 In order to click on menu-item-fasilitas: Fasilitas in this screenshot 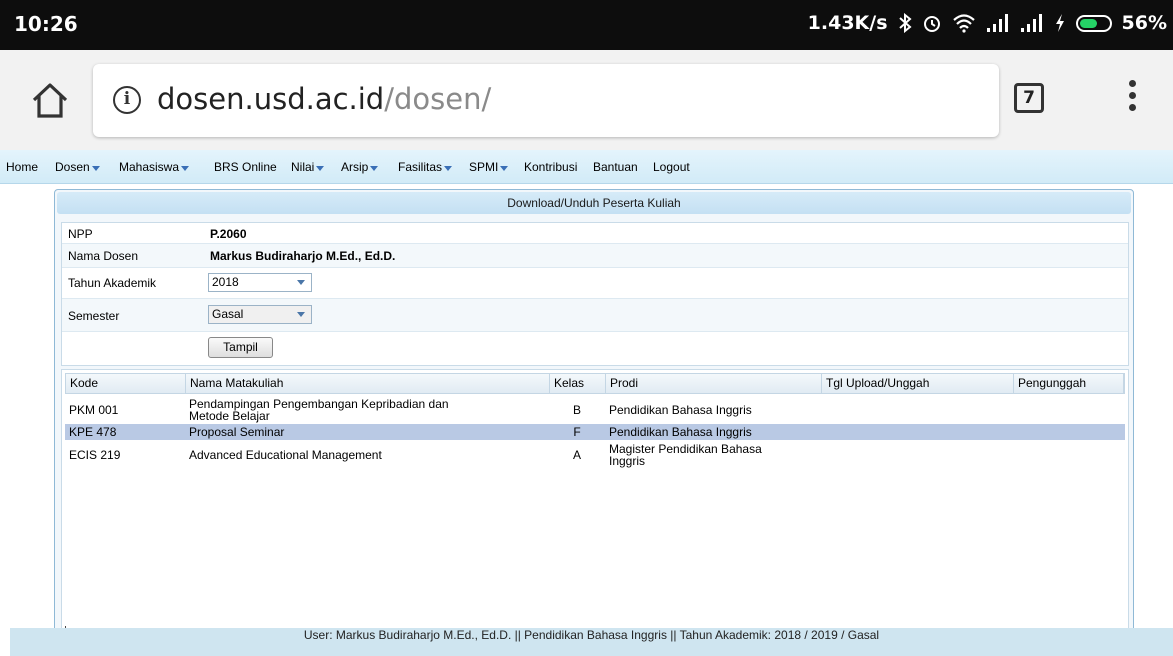, I will do `click(425, 167)`.